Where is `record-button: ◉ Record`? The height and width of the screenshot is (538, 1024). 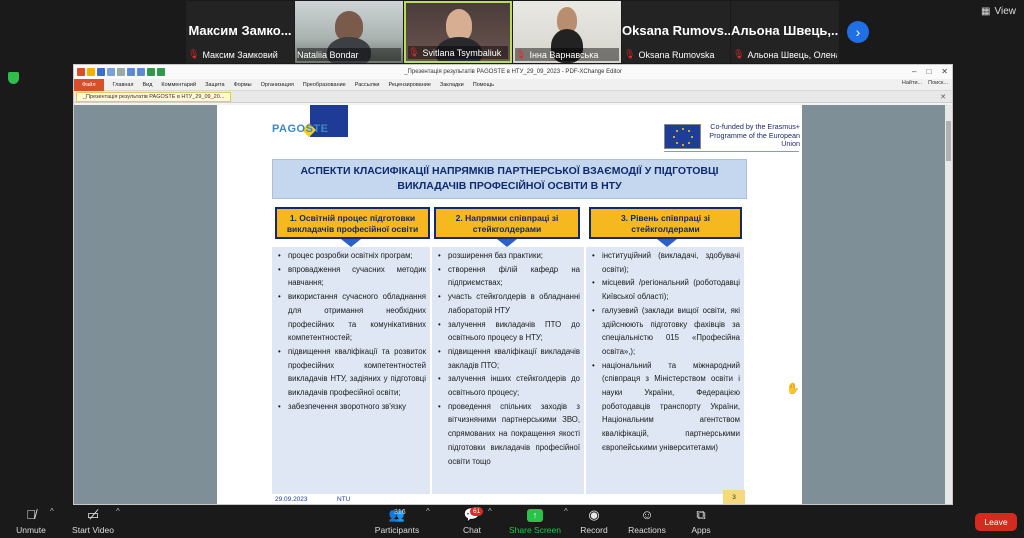
record-button: ◉ Record is located at coordinates (594, 521).